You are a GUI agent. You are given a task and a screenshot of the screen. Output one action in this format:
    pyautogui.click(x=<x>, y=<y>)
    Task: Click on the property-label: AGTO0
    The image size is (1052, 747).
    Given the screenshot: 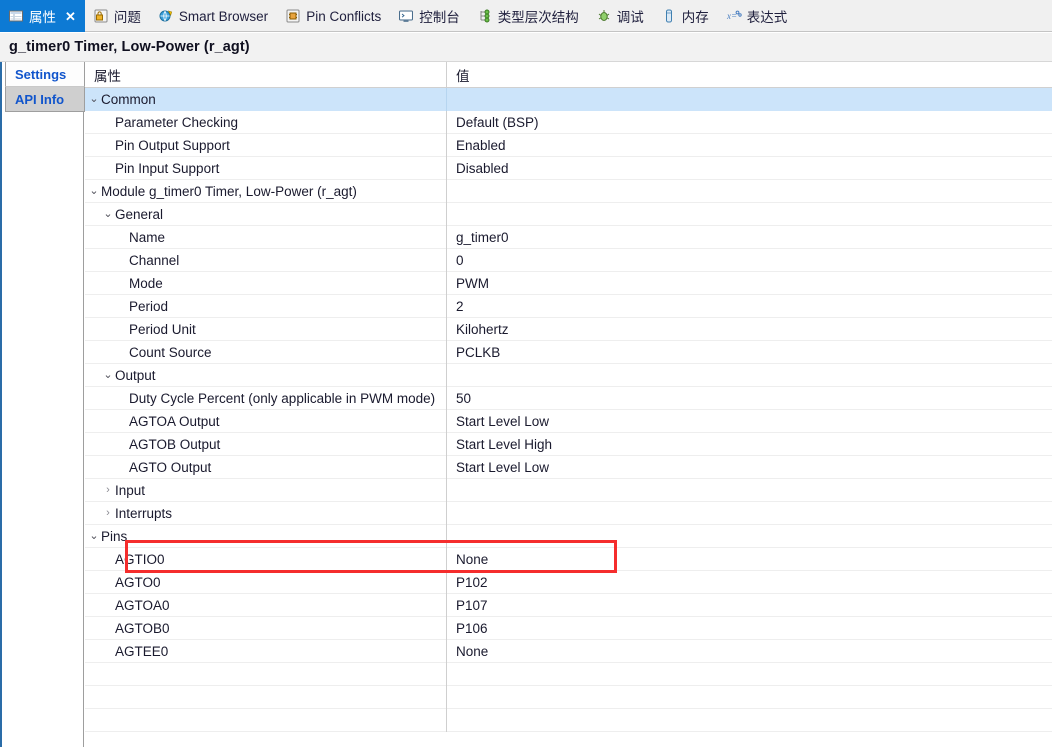 What is the action you would take?
    pyautogui.click(x=138, y=582)
    